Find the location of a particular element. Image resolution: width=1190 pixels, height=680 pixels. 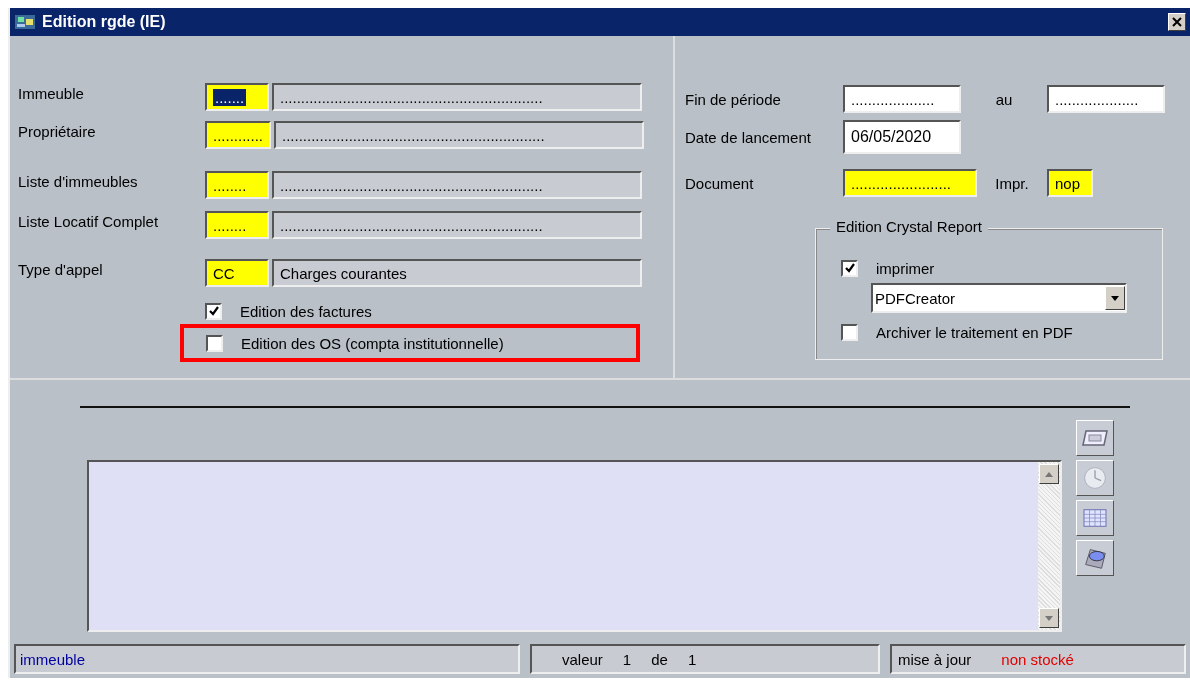

group-title: Edition Crystal Report is located at coordinates (909, 226).